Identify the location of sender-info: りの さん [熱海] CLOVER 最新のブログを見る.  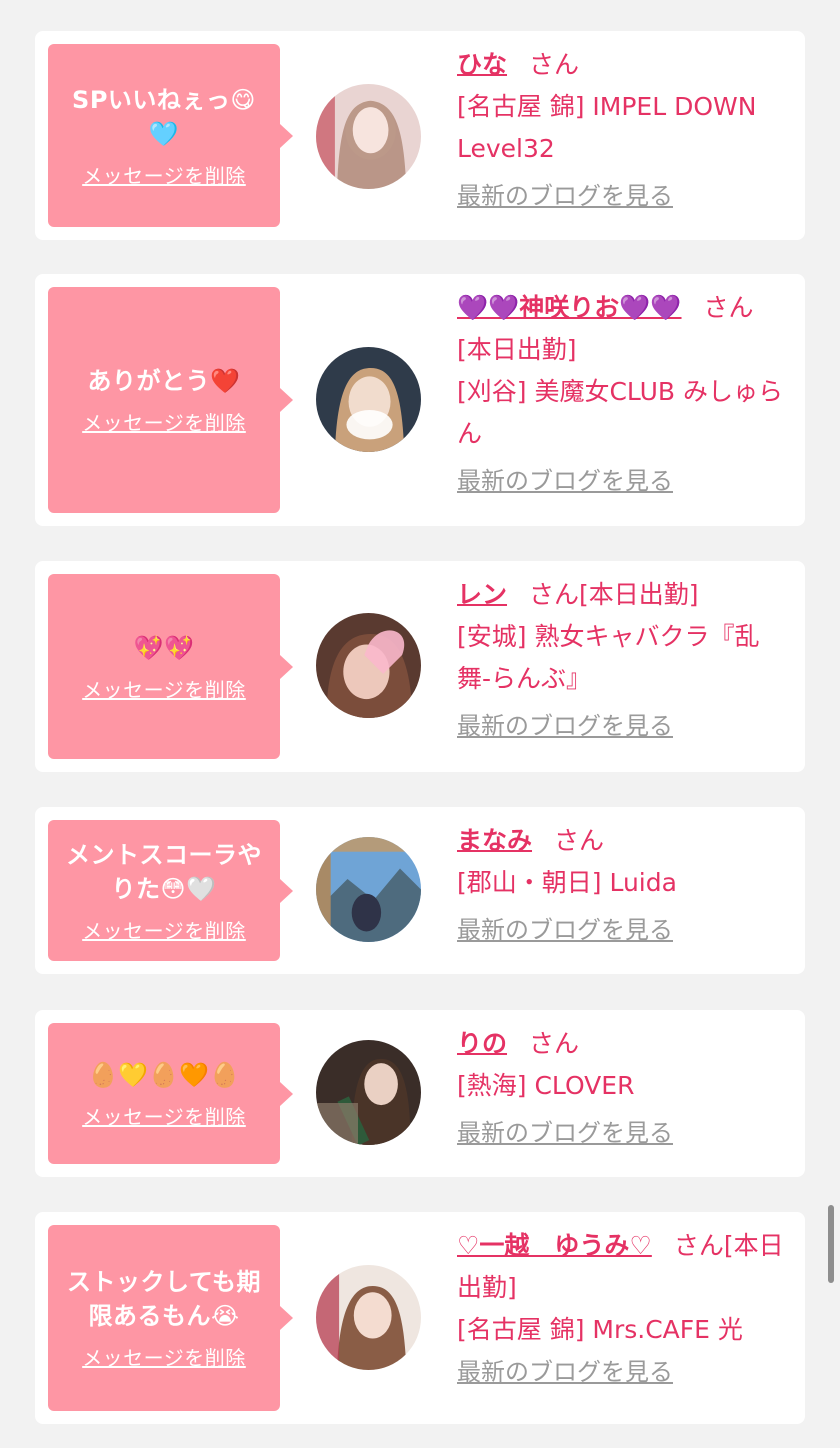
(625, 1088).